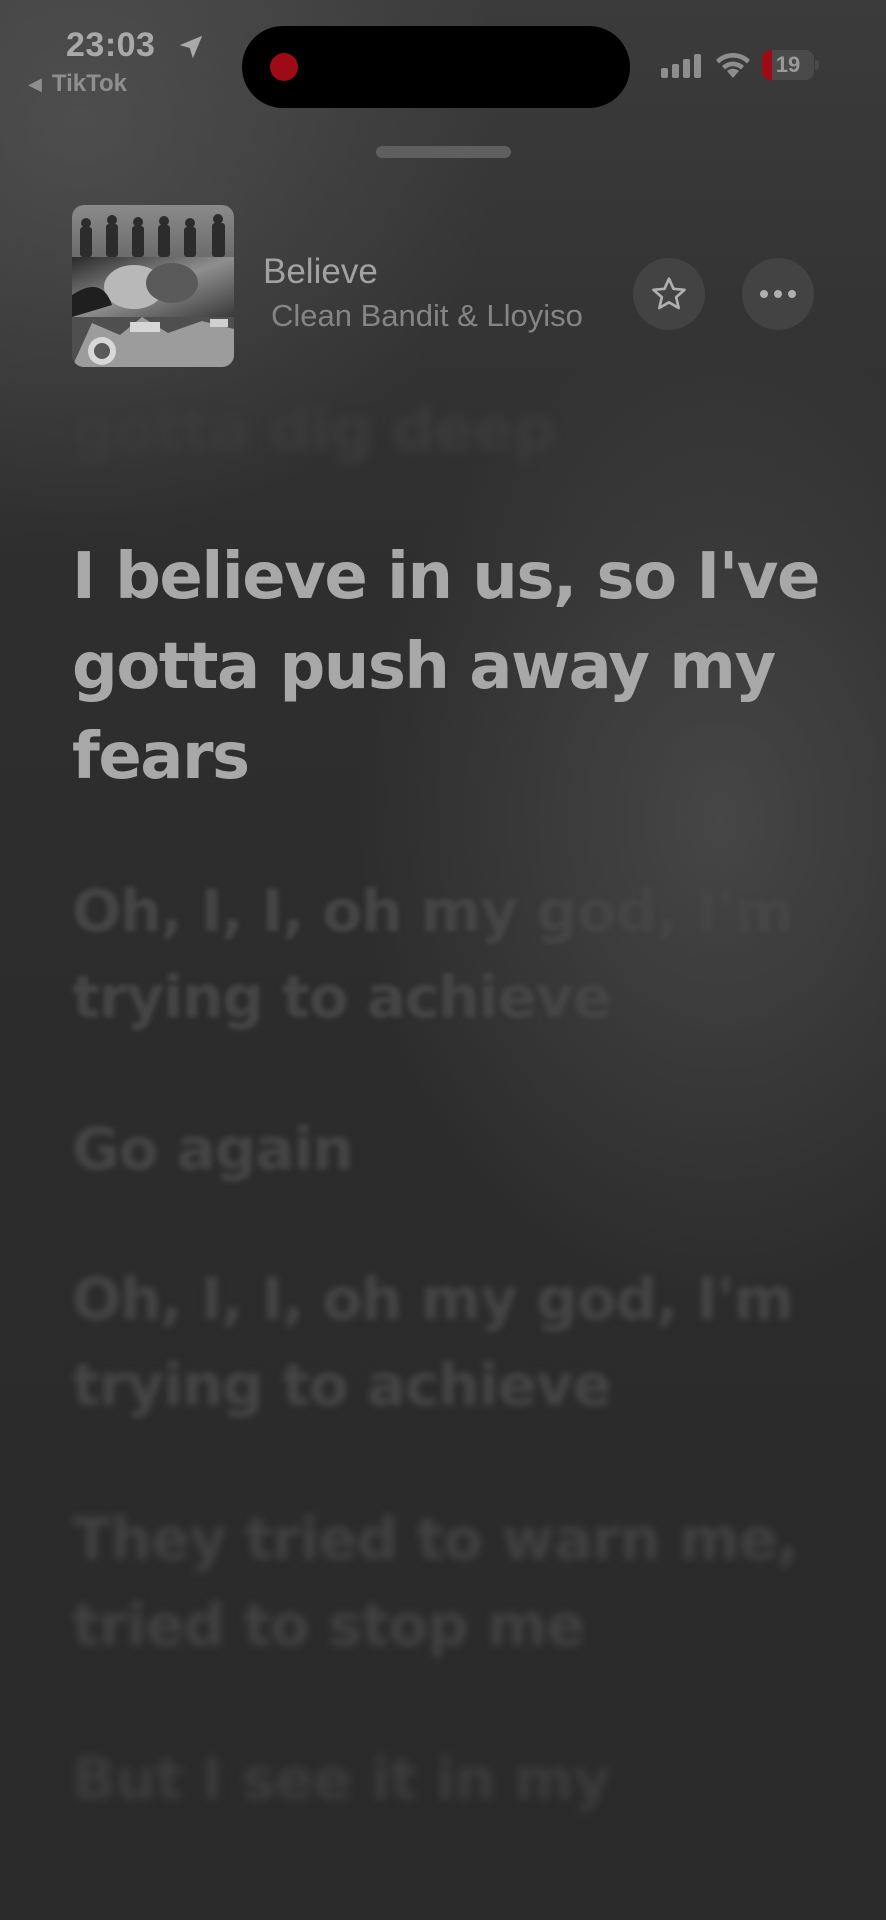 The image size is (886, 1920). I want to click on location-arrow-icon, so click(191, 47).